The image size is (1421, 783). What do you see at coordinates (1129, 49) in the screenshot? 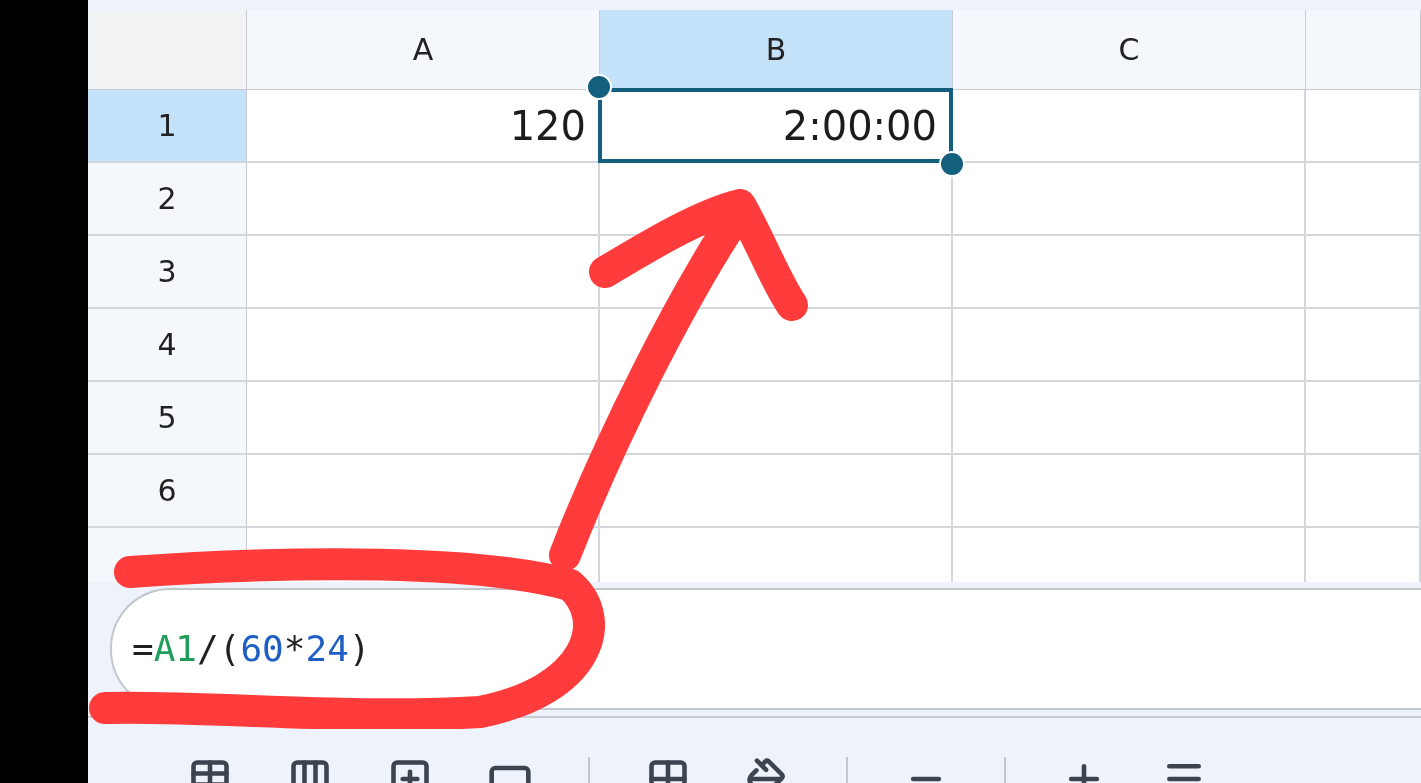
I see `column-header: C` at bounding box center [1129, 49].